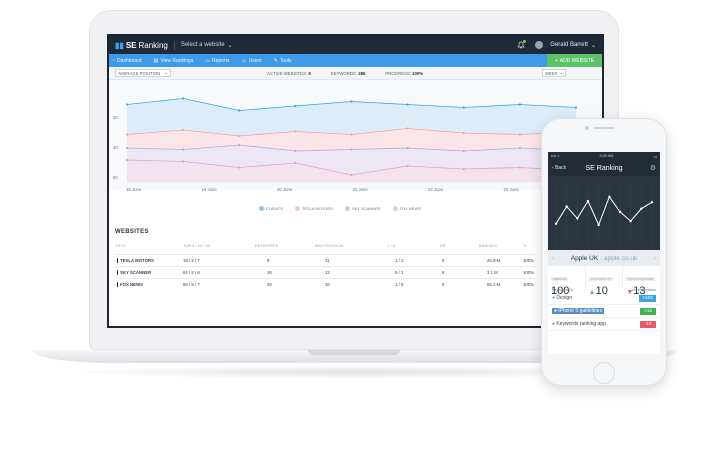 The height and width of the screenshot is (452, 707). Describe the element at coordinates (604, 258) in the screenshot. I see `phone-site-row: ‹ Apple UK - apple.co.uk ›` at that location.